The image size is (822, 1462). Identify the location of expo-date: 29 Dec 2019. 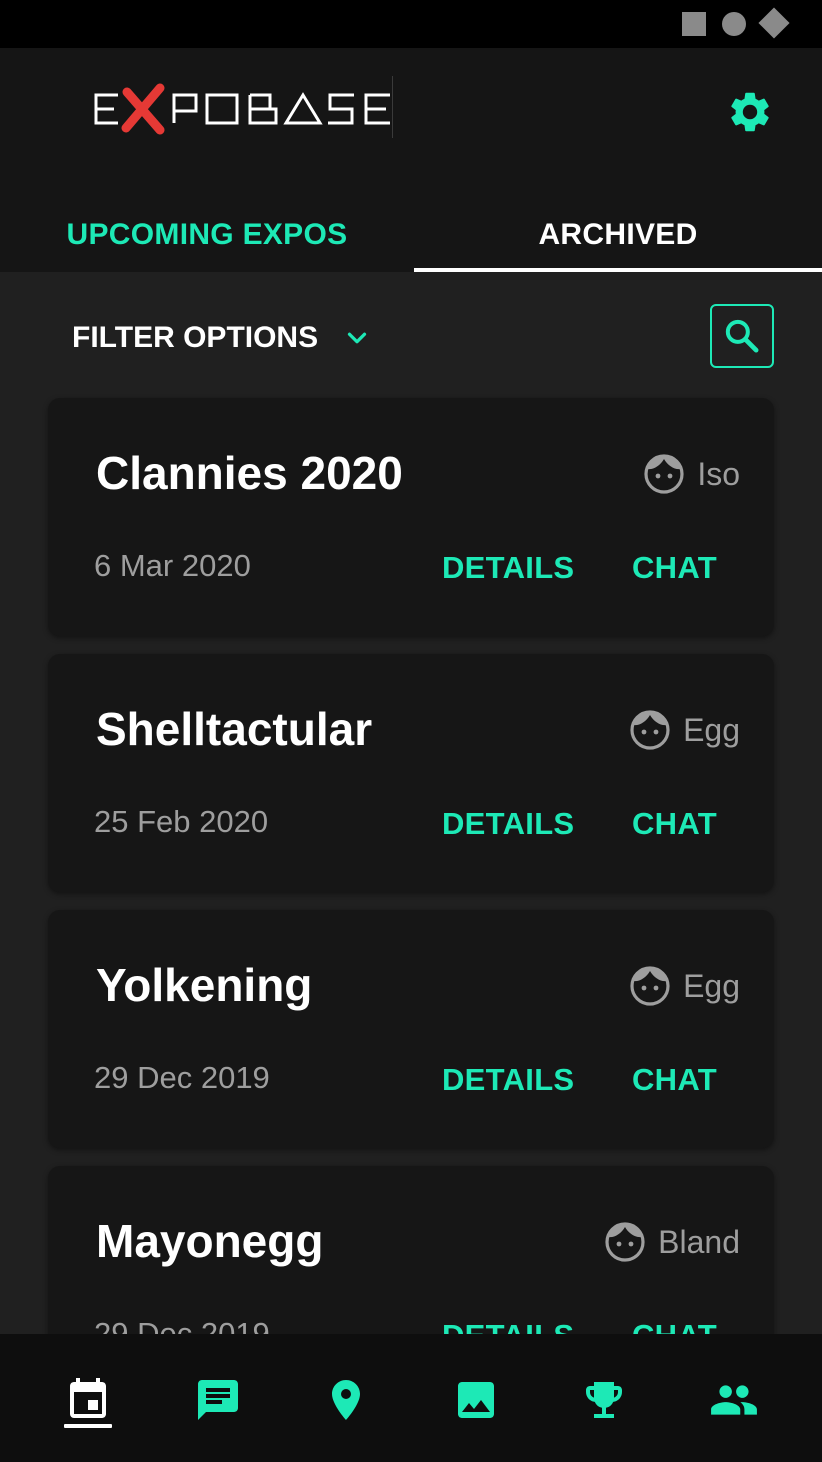
(182, 1077).